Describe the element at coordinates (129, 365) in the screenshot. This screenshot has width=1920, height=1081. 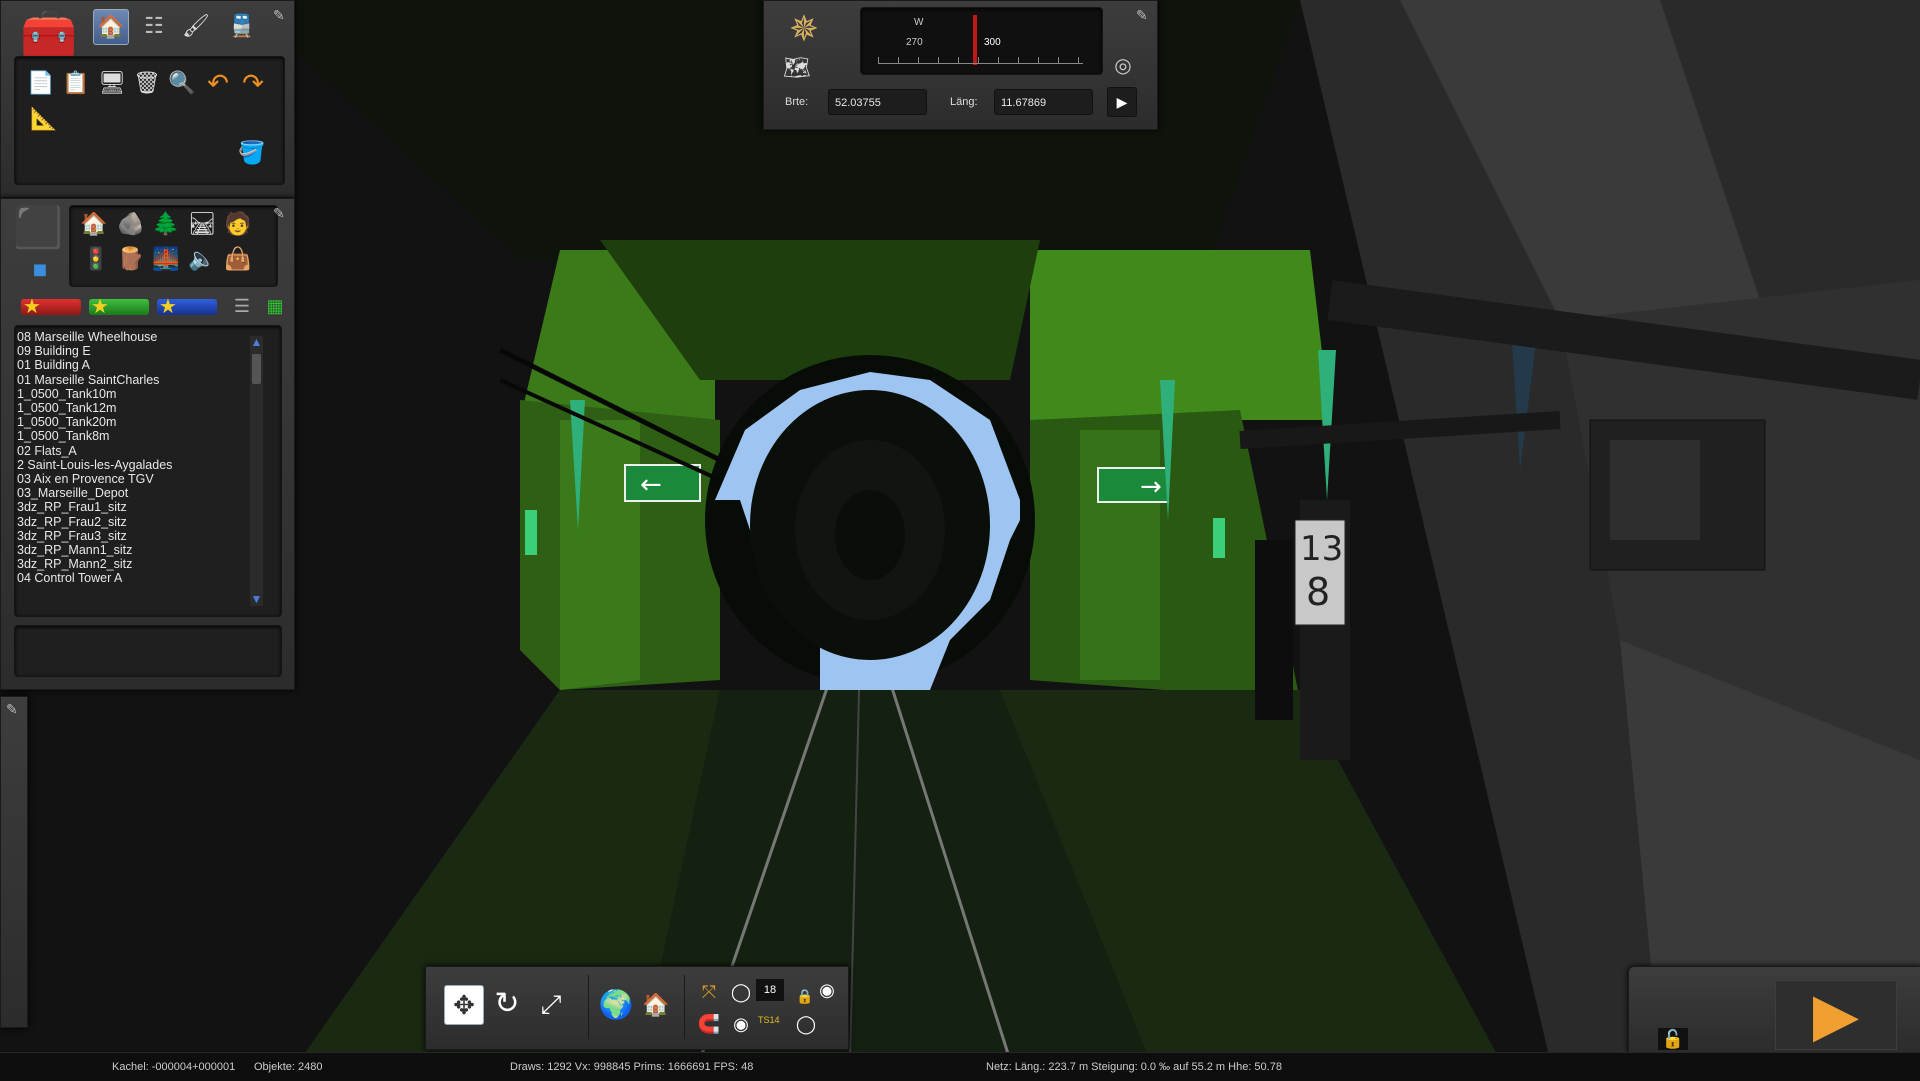
I see `asset-list-item: 01 Building A` at that location.